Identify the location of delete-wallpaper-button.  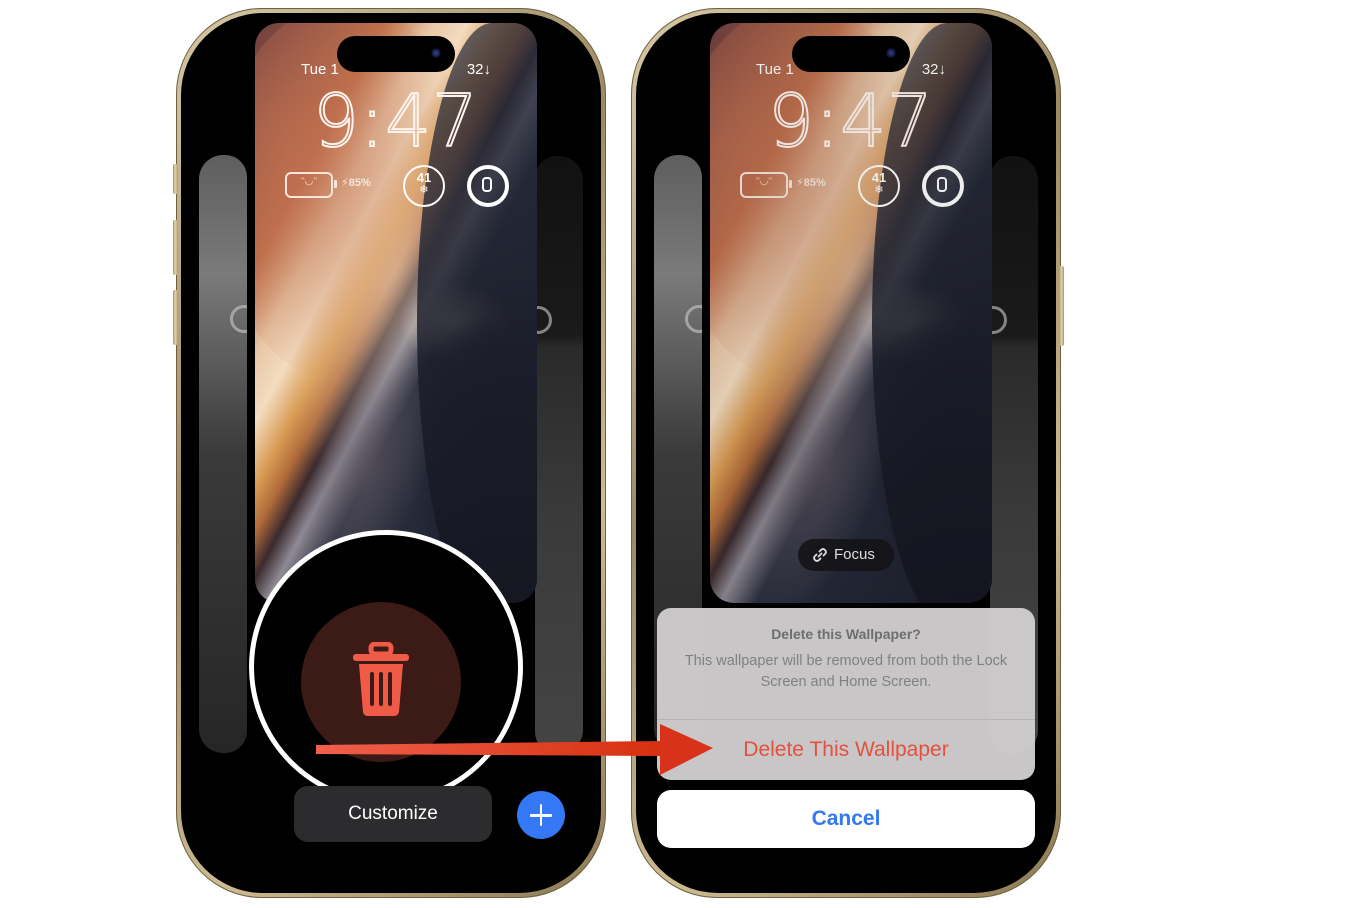
(381, 682).